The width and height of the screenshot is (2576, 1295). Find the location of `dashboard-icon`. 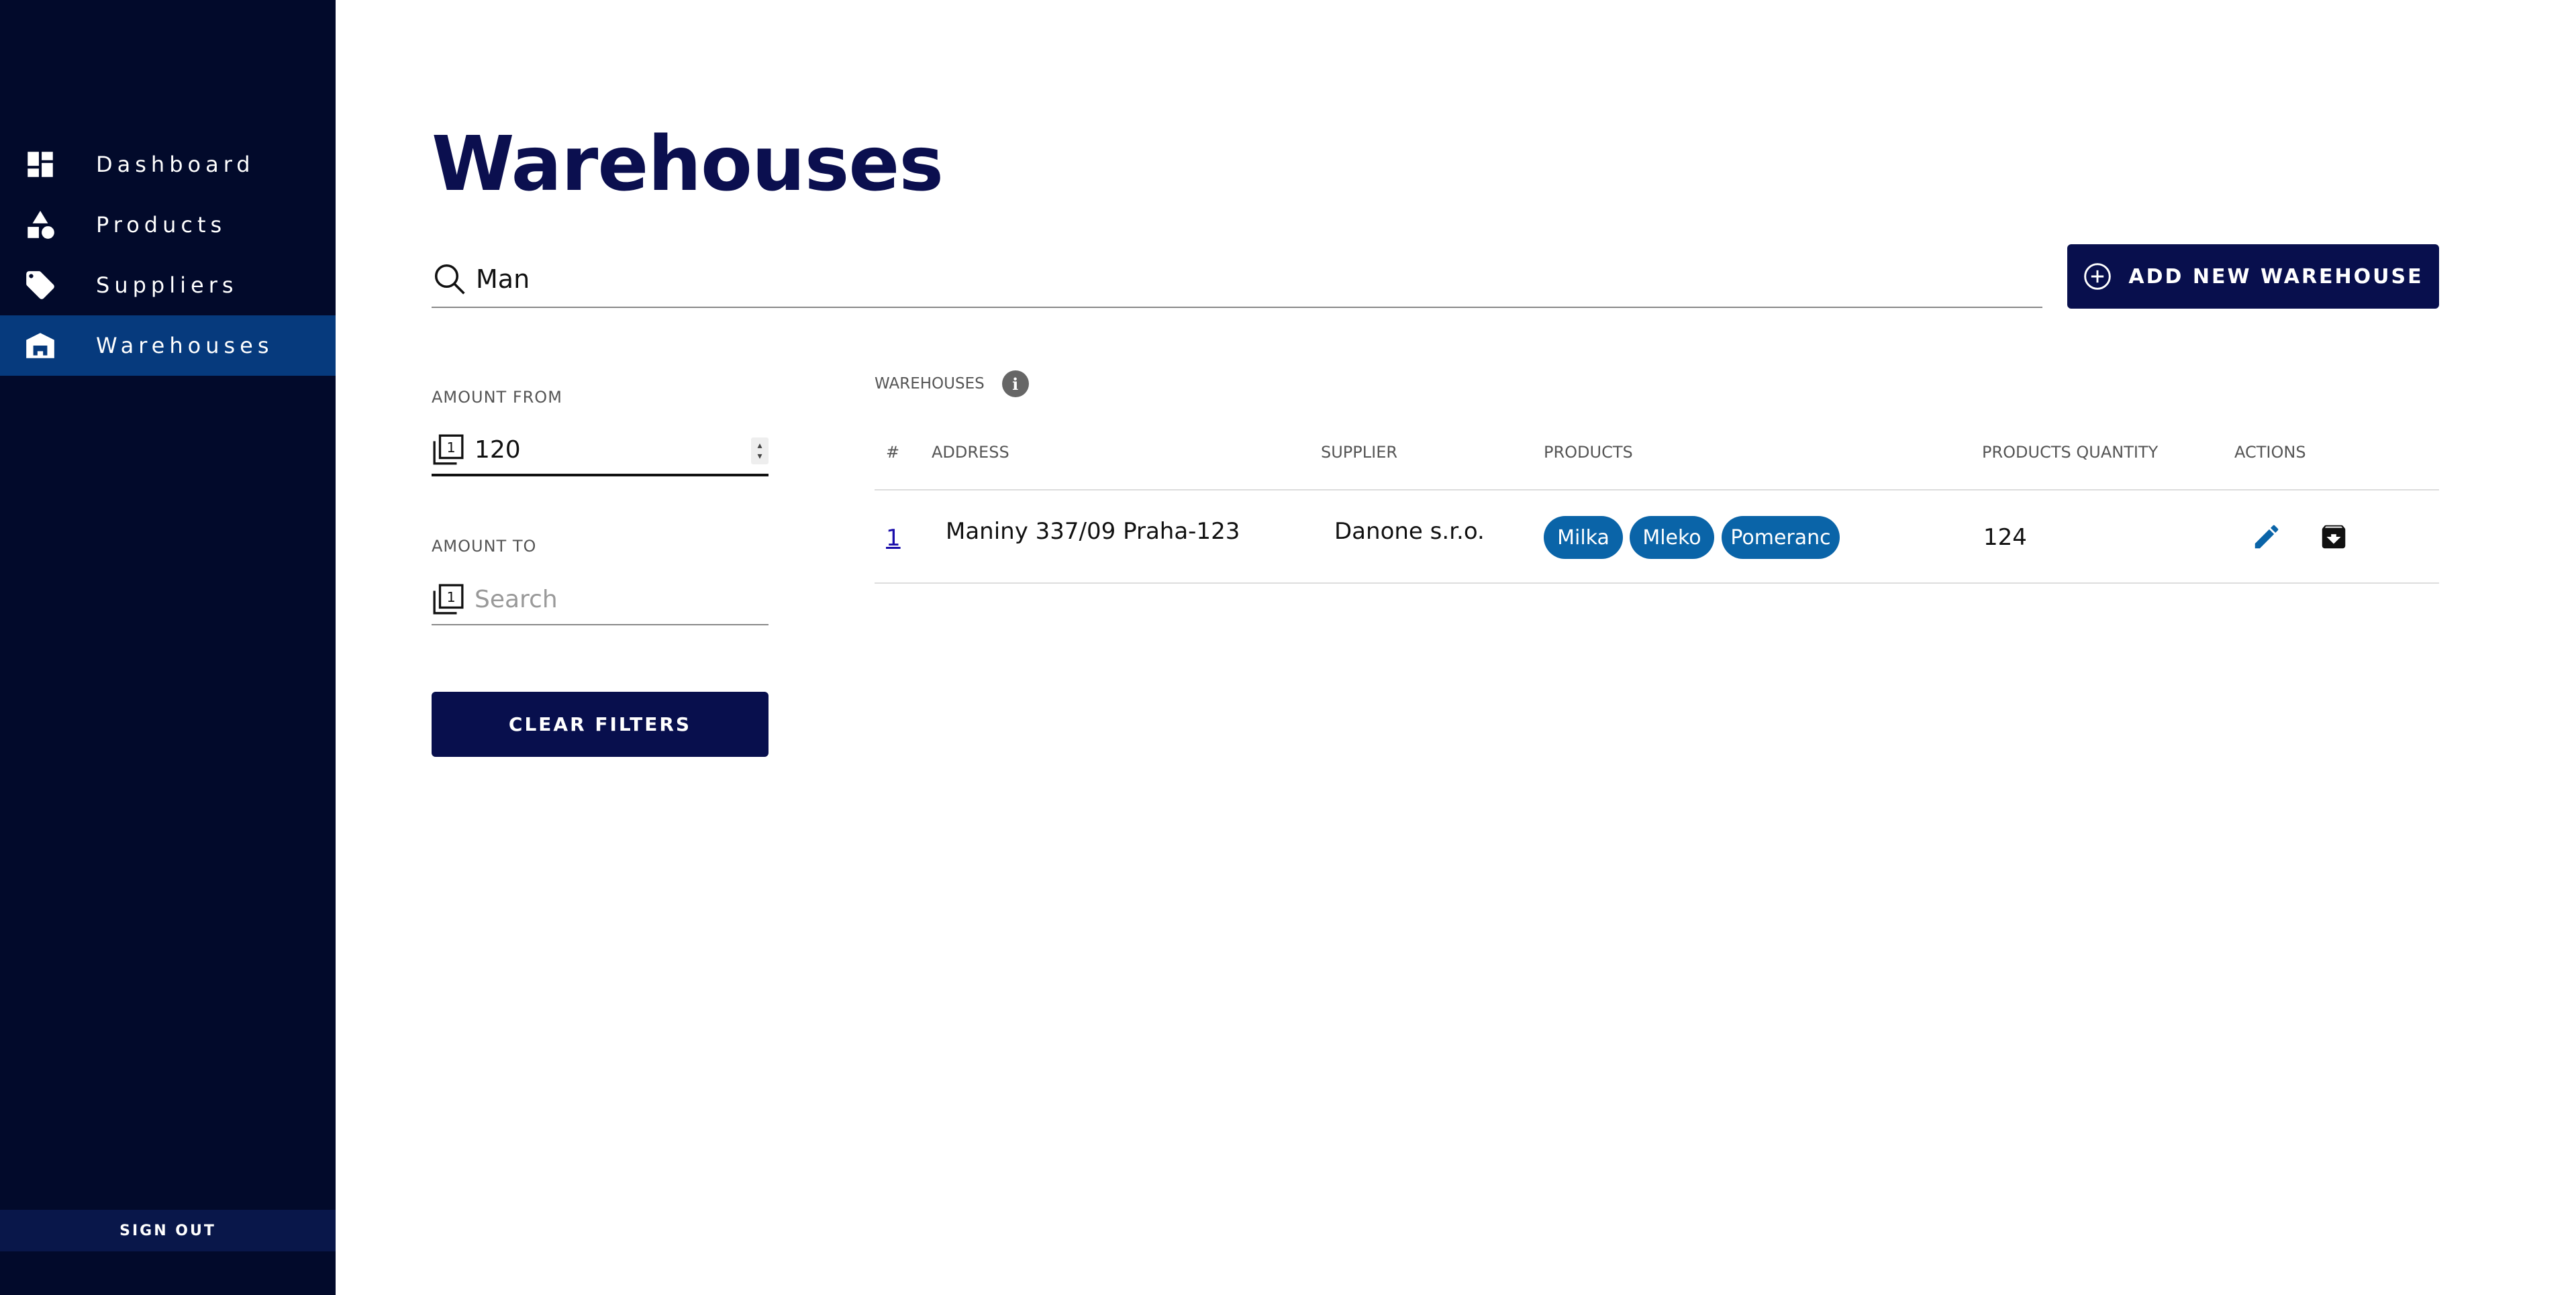

dashboard-icon is located at coordinates (40, 164).